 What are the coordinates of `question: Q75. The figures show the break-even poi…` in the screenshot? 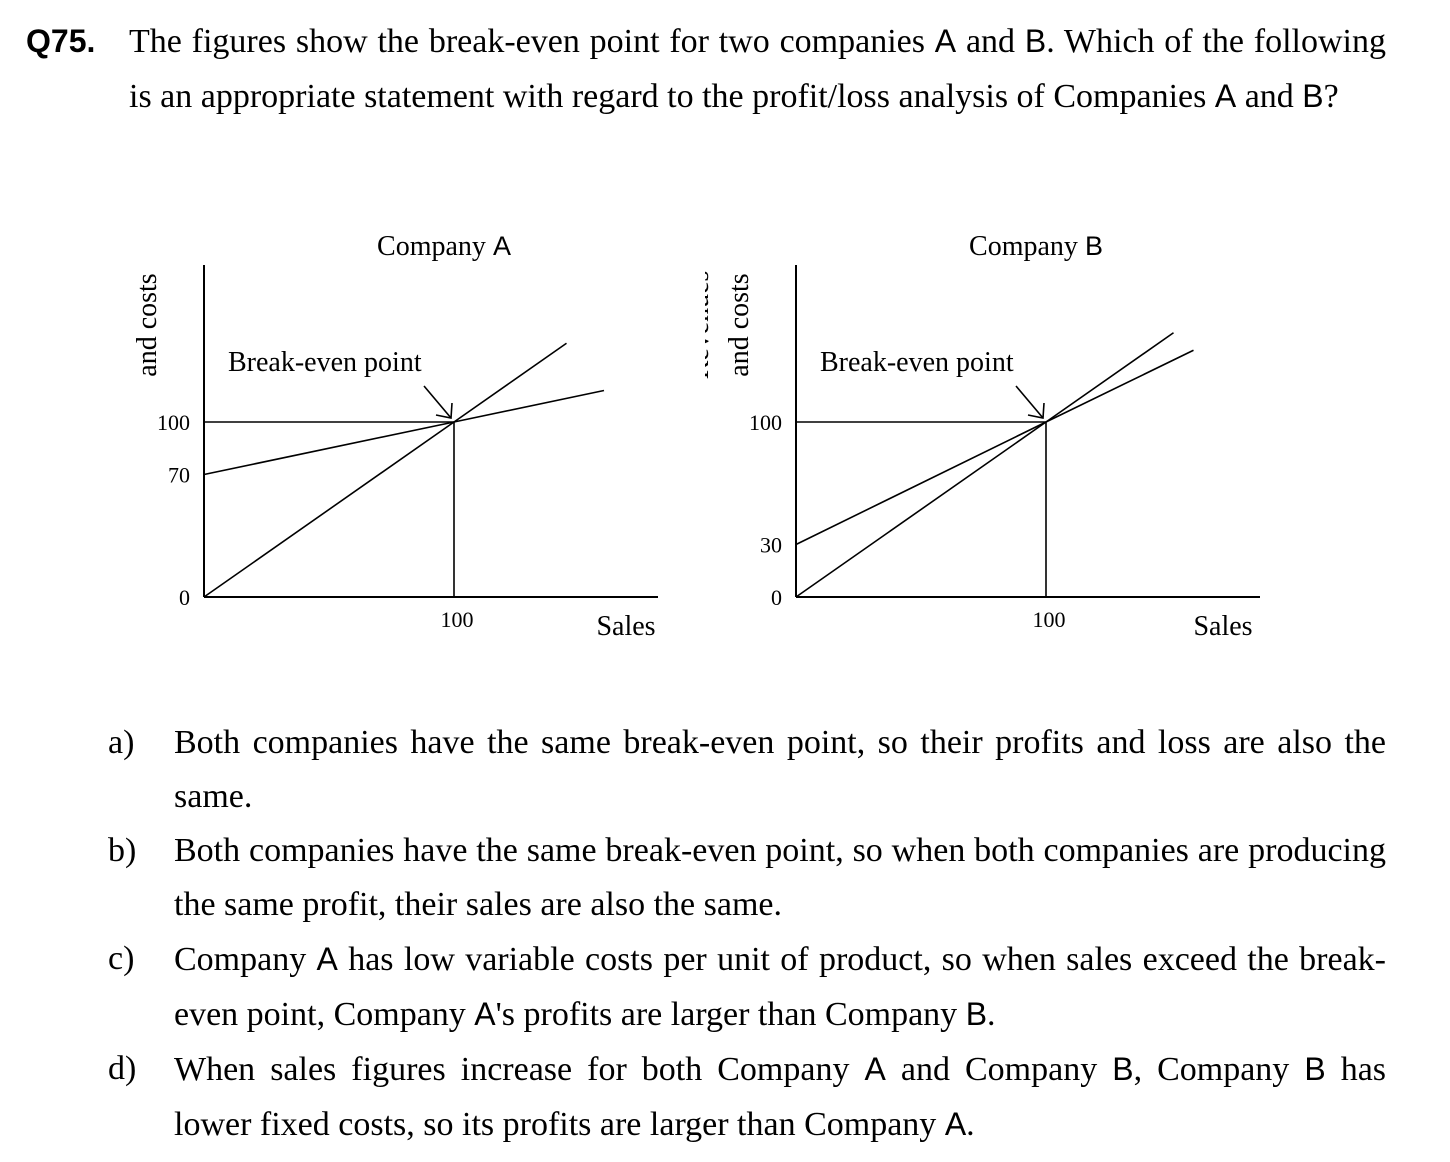 It's located at (706, 69).